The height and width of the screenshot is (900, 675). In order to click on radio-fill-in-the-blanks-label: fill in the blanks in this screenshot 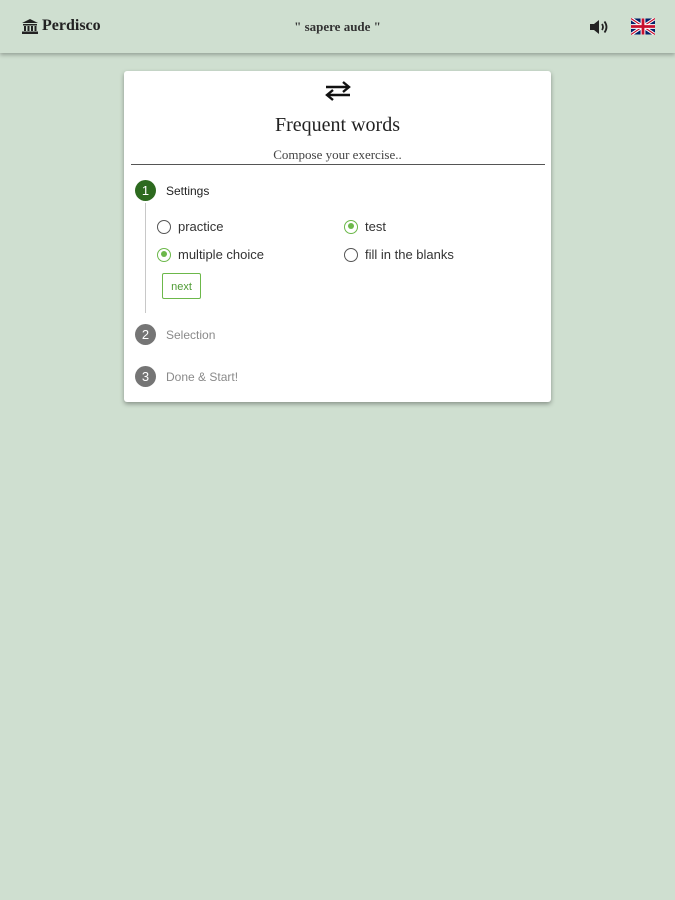, I will do `click(409, 254)`.